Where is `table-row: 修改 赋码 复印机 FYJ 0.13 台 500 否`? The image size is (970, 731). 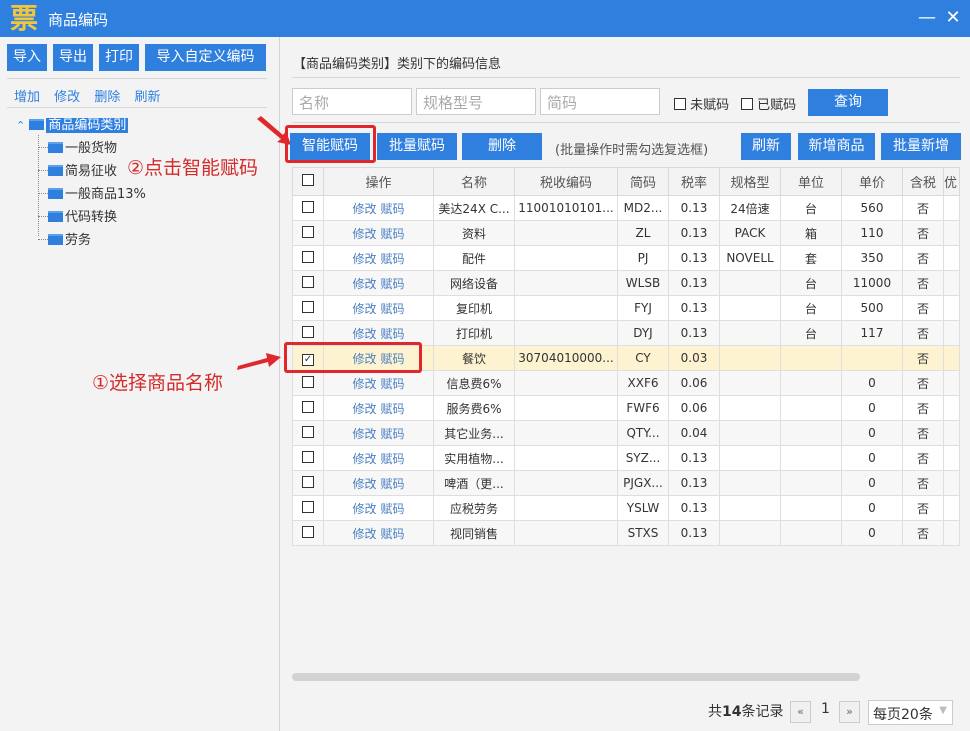
table-row: 修改 赋码 复印机 FYJ 0.13 台 500 否 is located at coordinates (626, 308).